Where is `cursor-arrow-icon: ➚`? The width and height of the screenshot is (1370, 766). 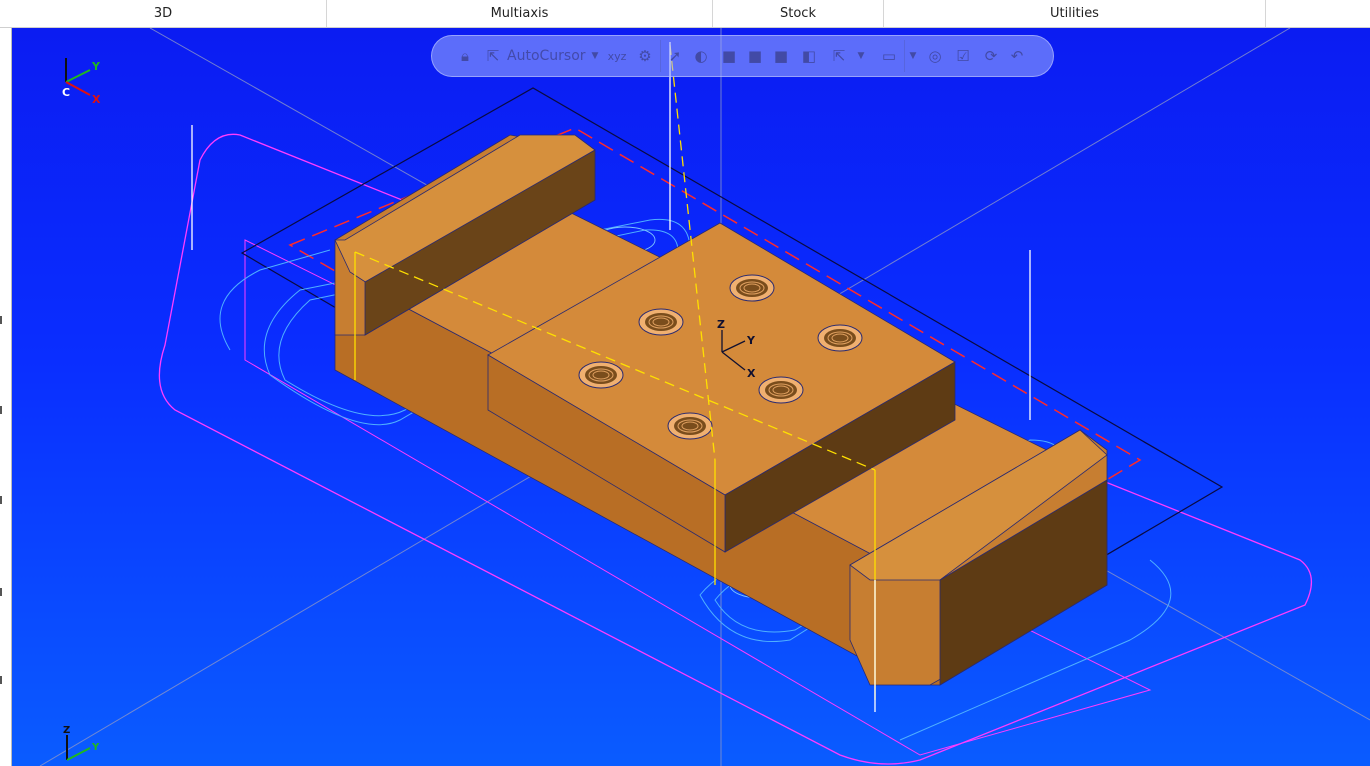
cursor-arrow-icon: ➚ is located at coordinates (675, 56).